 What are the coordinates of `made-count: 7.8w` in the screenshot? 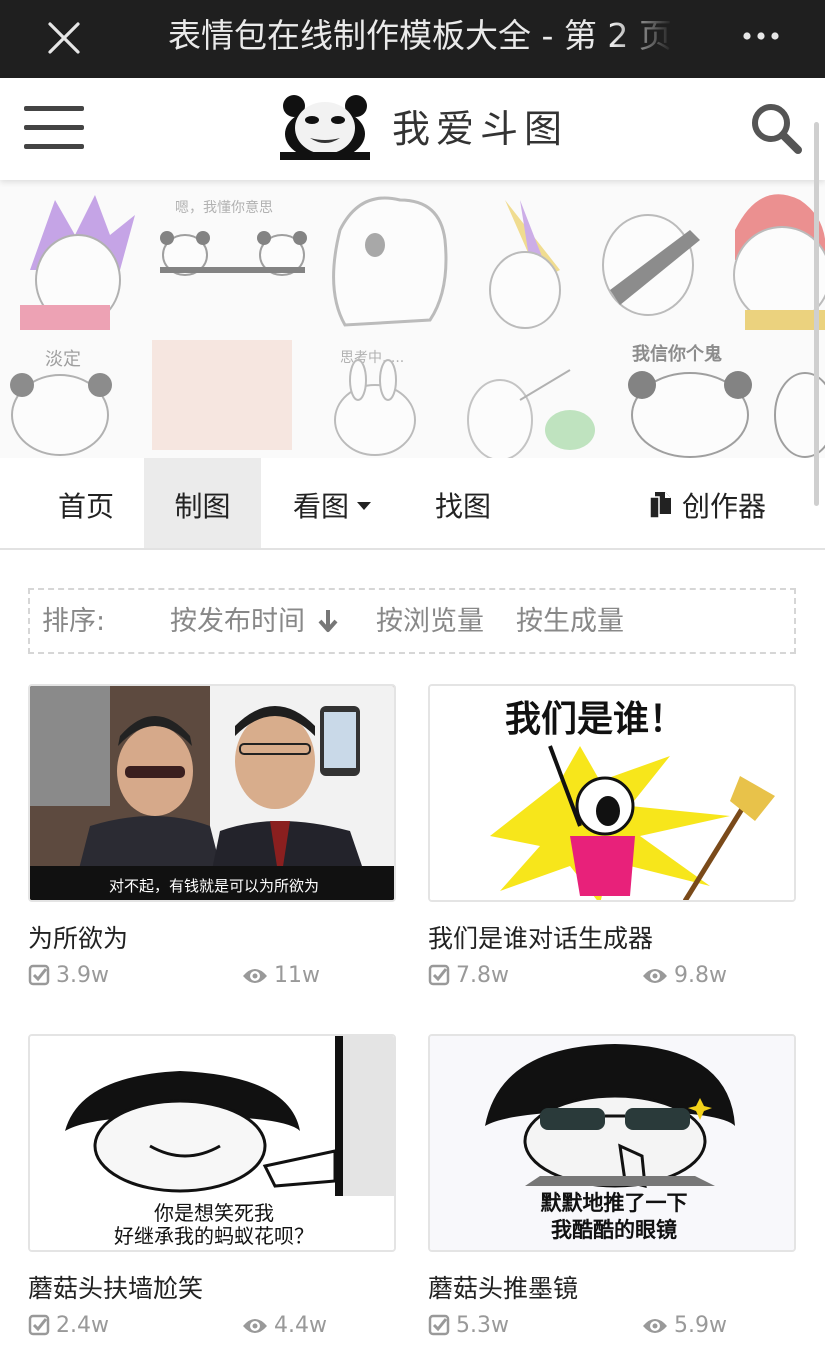 It's located at (468, 976).